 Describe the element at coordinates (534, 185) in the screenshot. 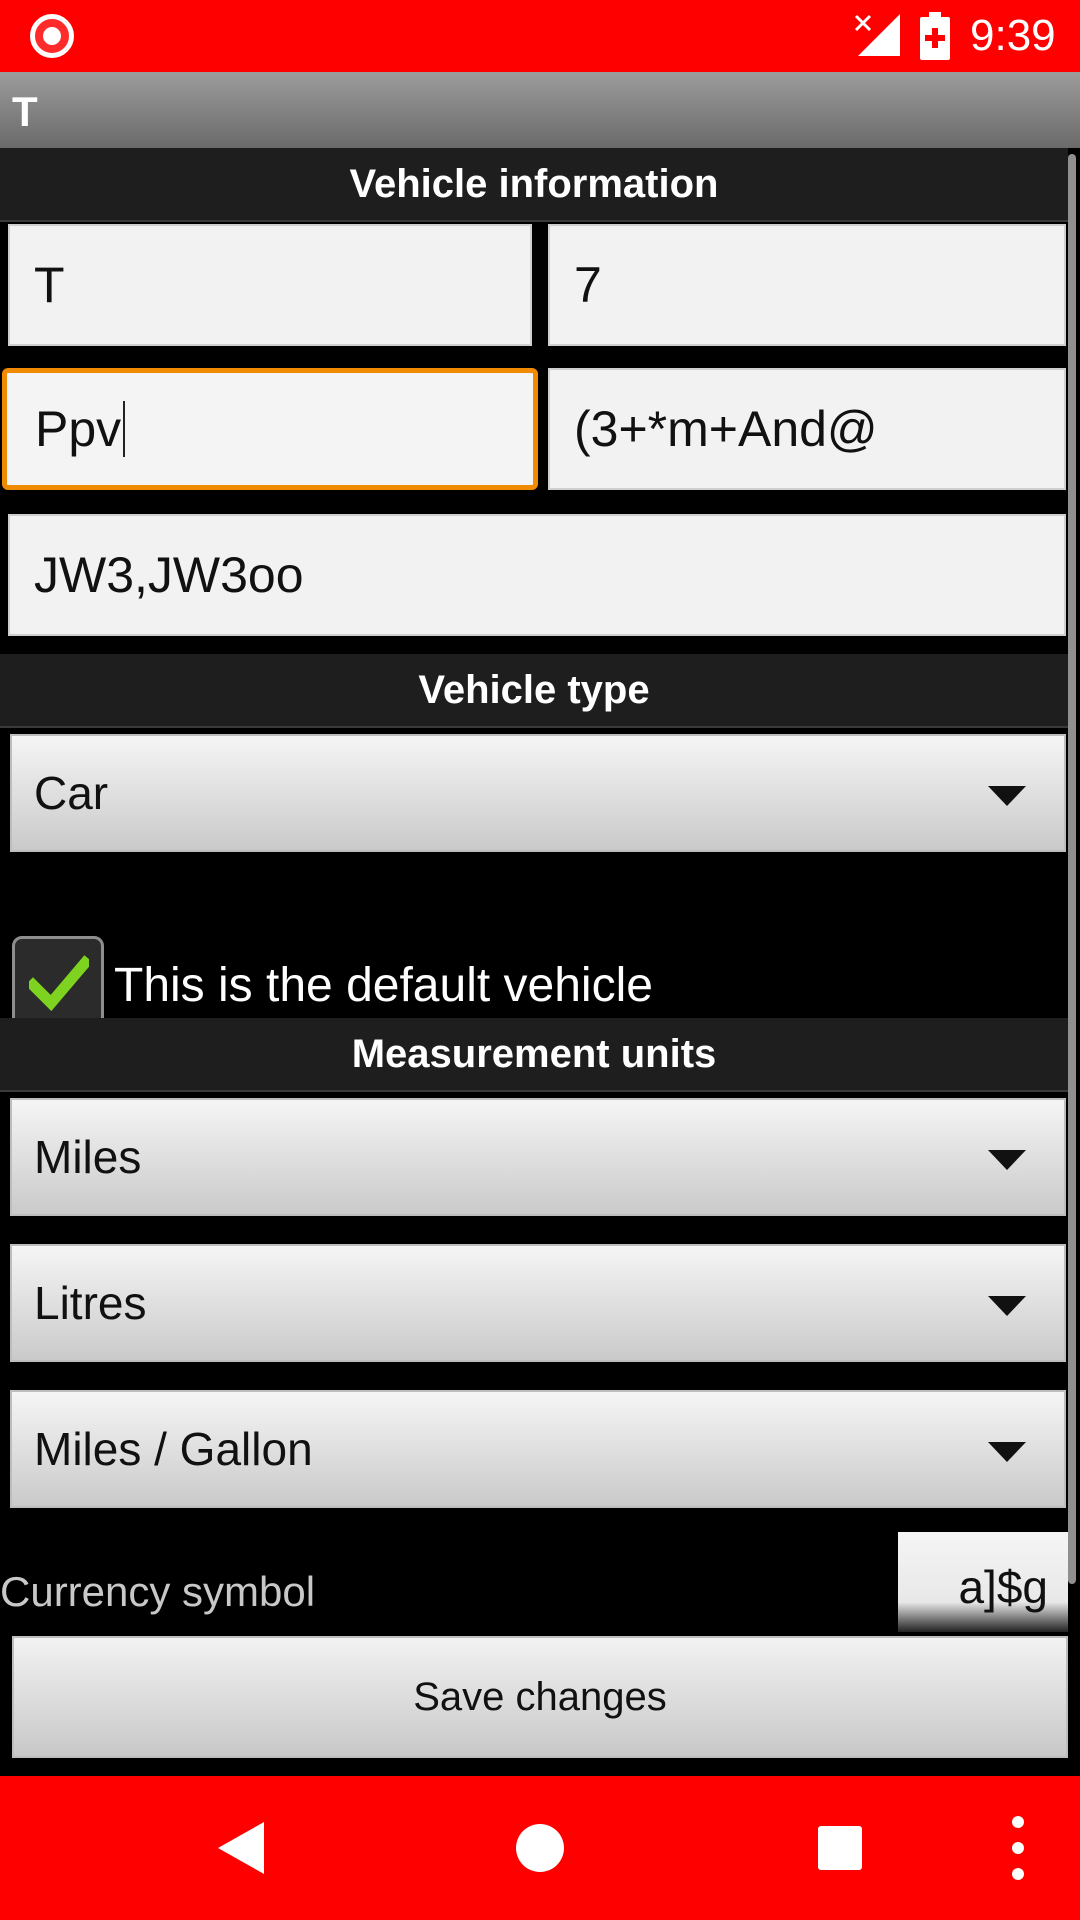

I see `section-header-vehicle-information: Vehicle information` at that location.